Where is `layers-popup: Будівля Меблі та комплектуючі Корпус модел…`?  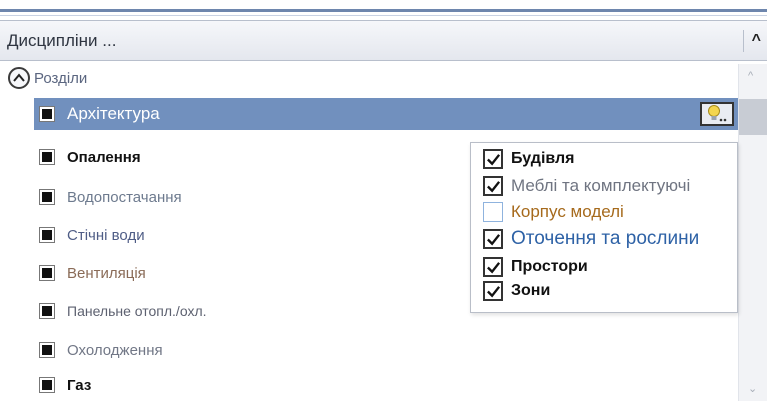
layers-popup: Будівля Меблі та комплектуючі Корпус модел… is located at coordinates (604, 227).